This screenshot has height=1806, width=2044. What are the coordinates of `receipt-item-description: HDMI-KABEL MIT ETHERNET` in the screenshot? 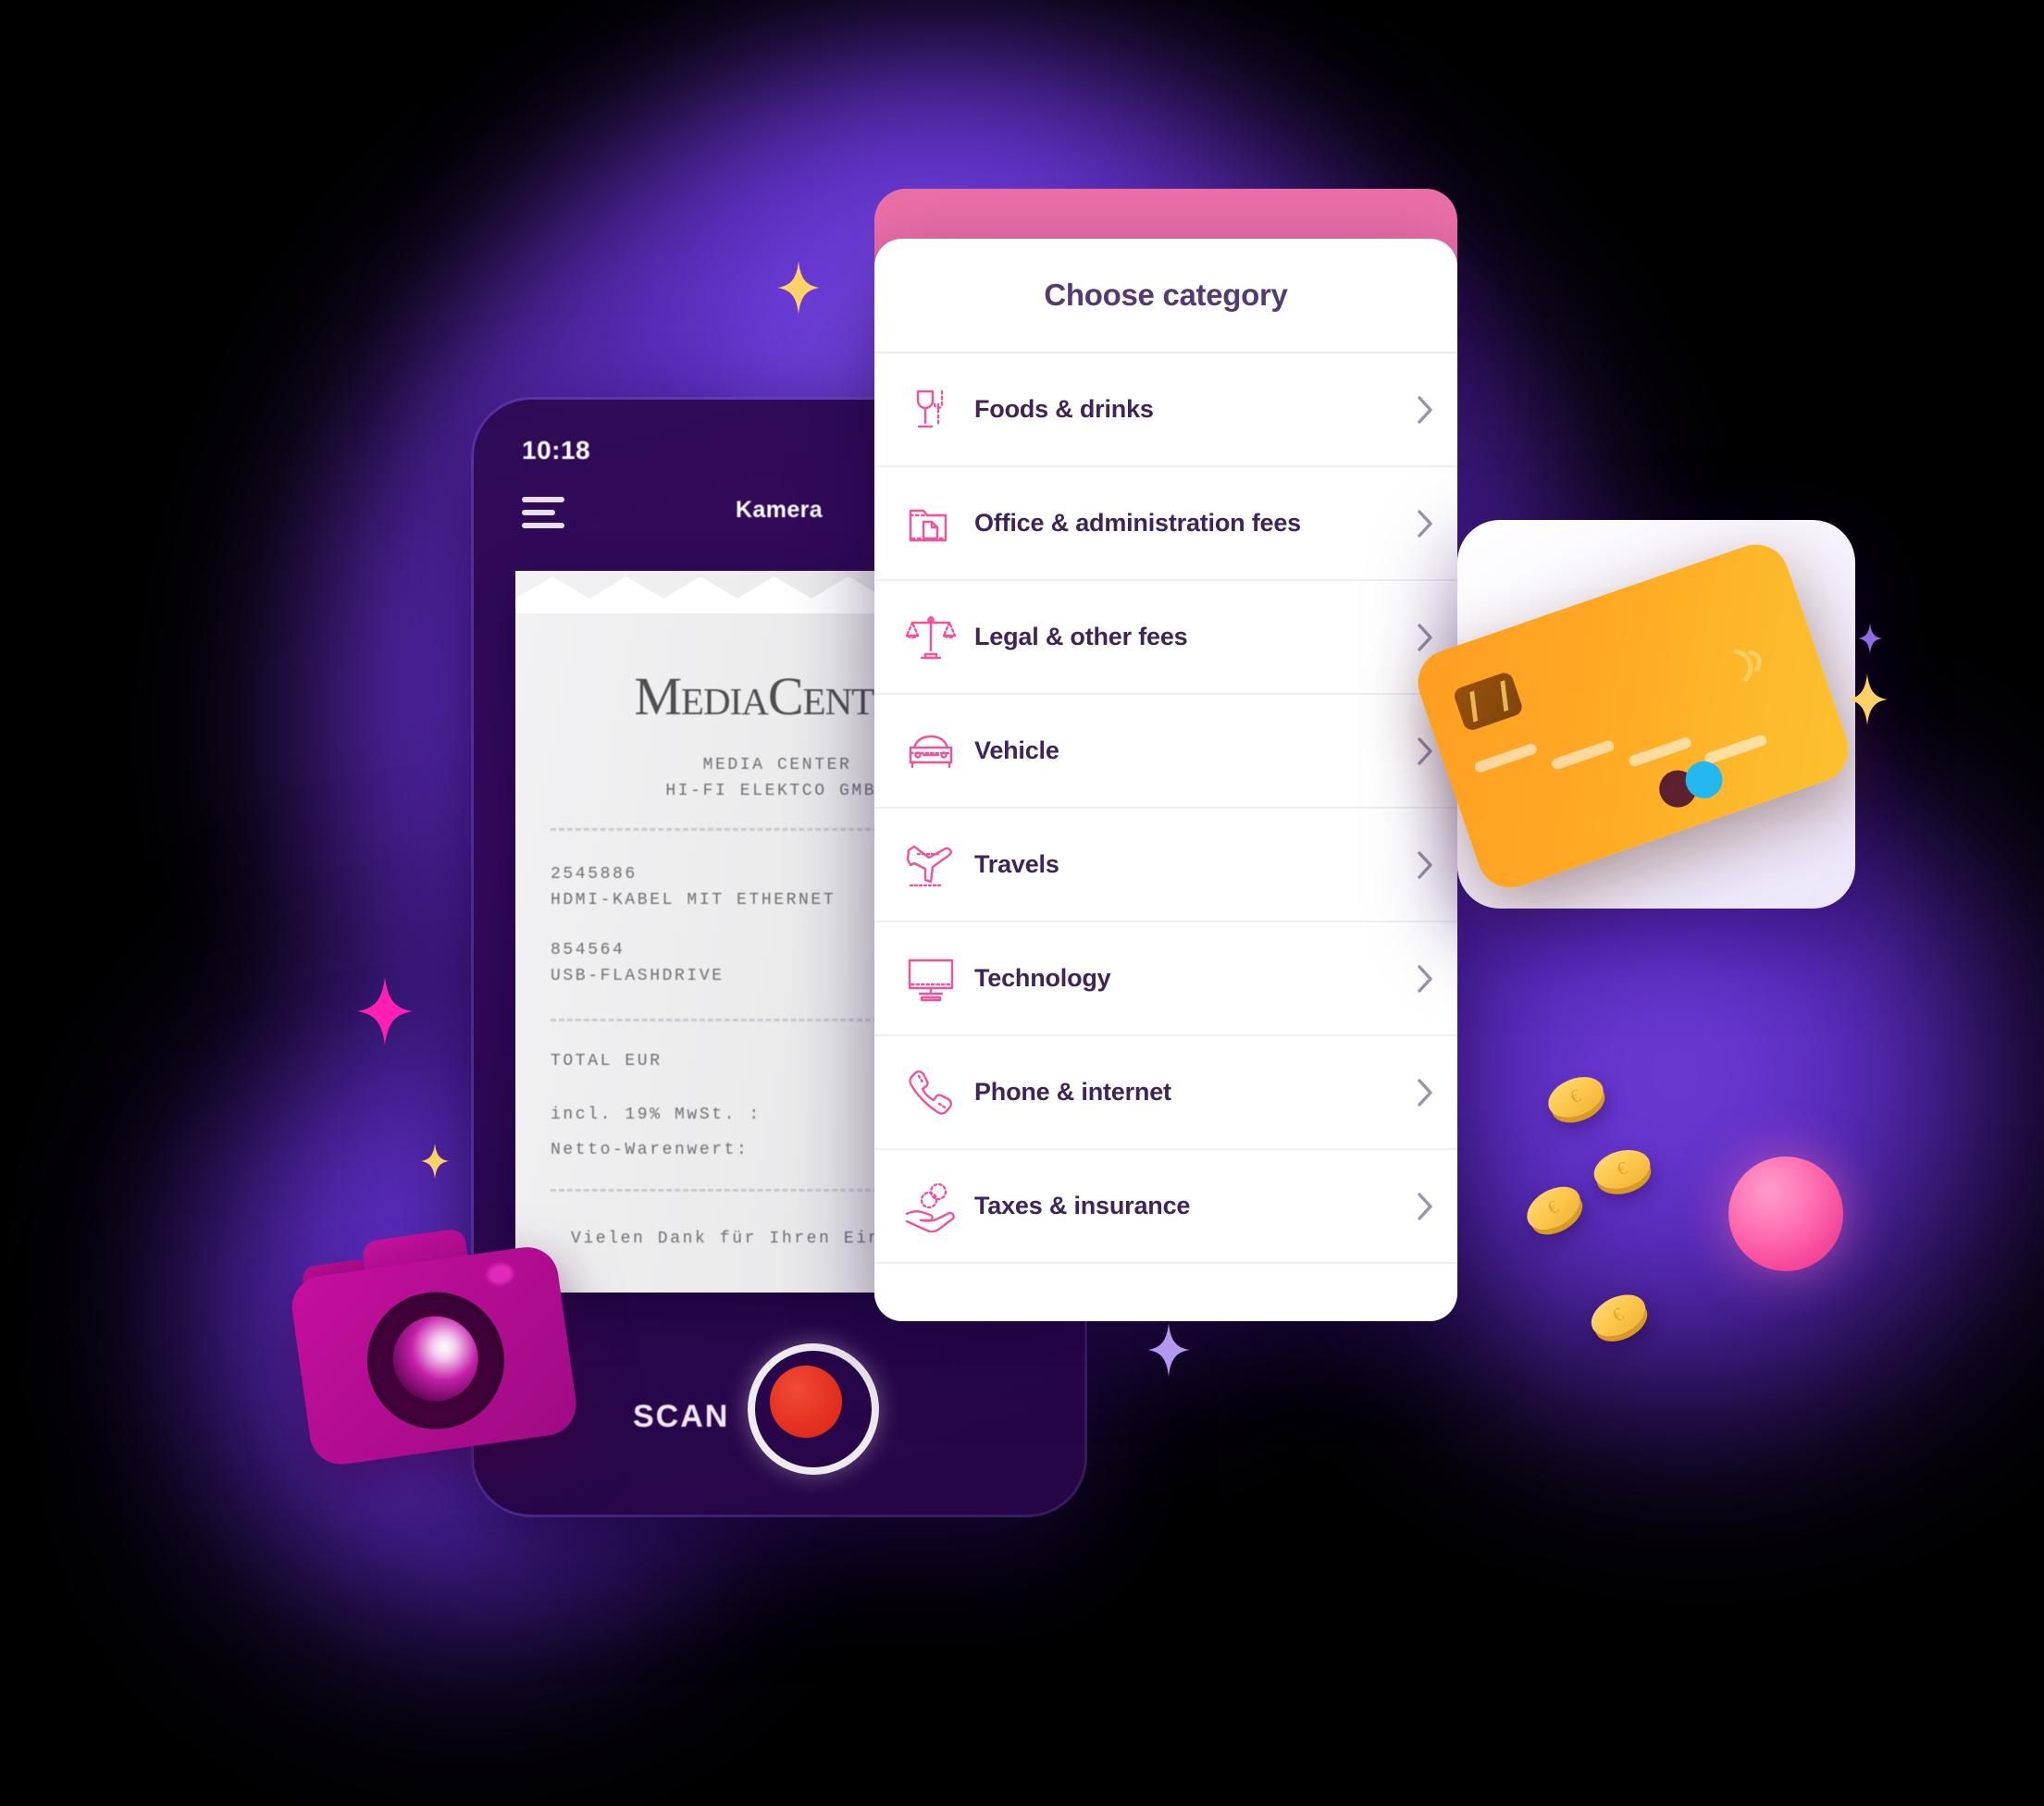 It's located at (693, 900).